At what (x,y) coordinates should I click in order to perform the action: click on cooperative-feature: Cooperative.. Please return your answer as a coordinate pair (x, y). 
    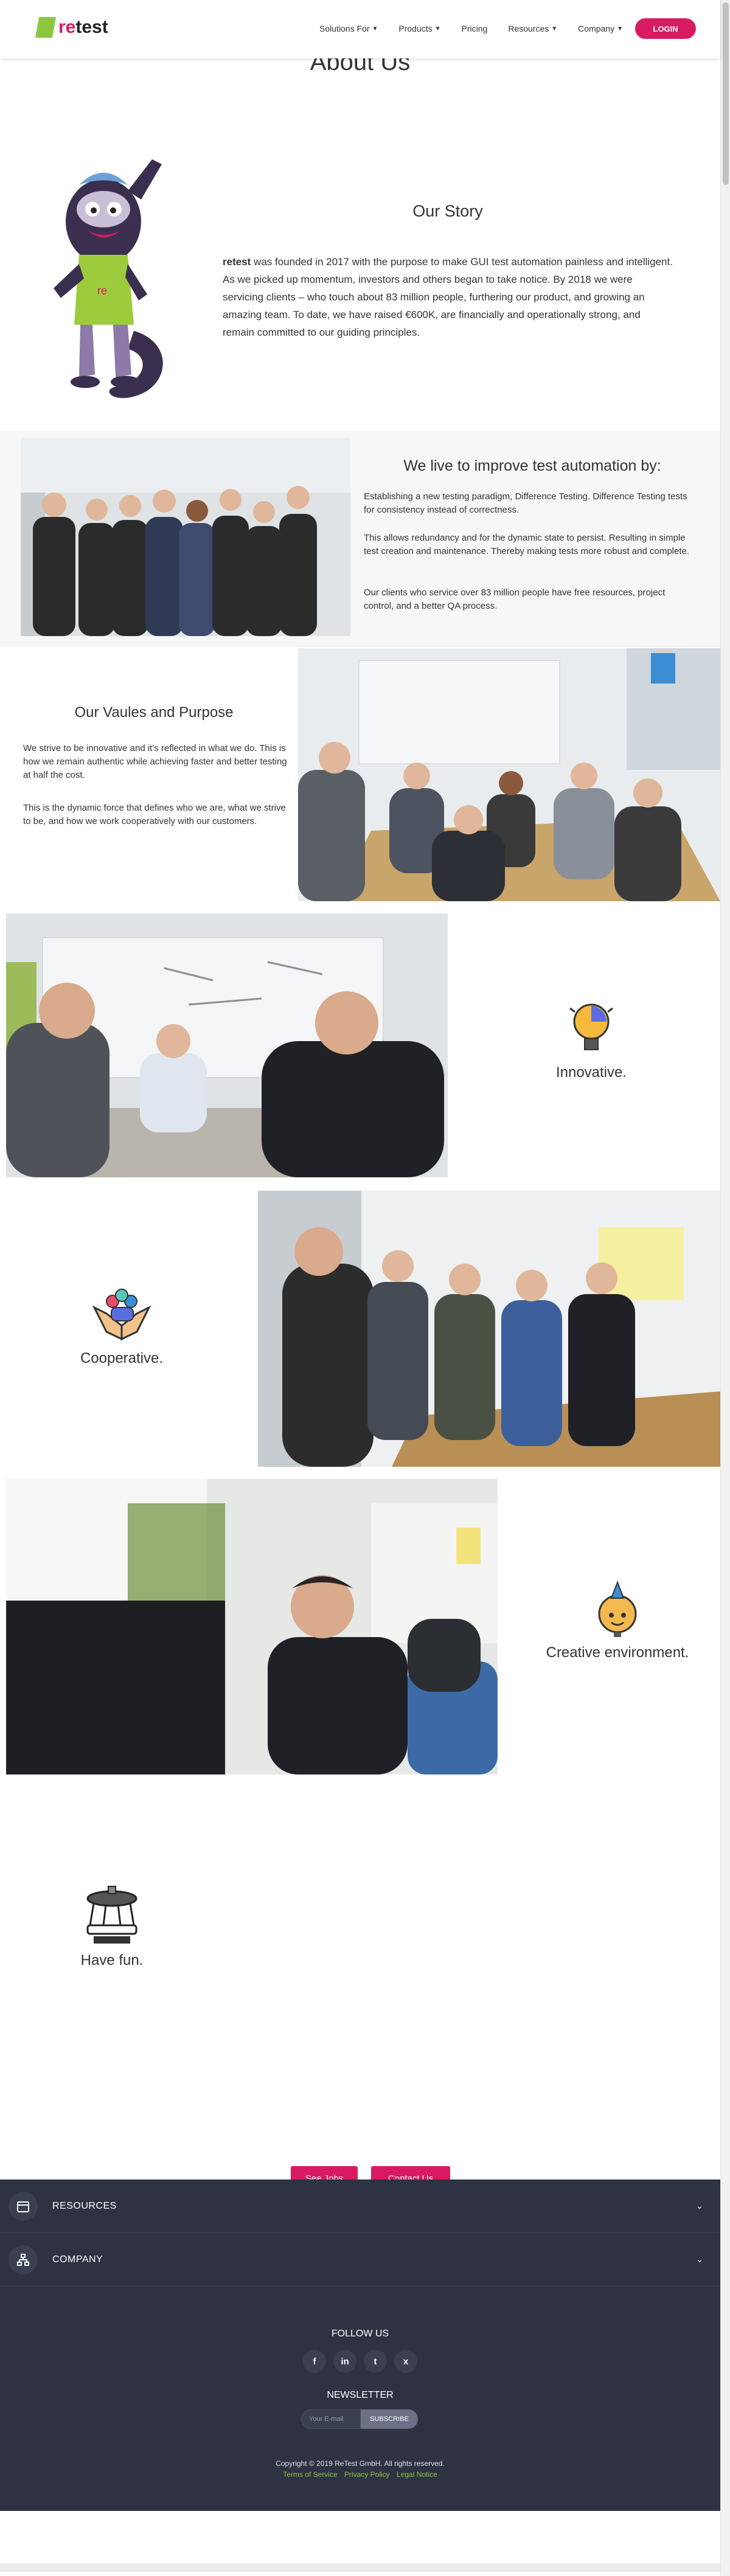
    Looking at the image, I should click on (122, 1325).